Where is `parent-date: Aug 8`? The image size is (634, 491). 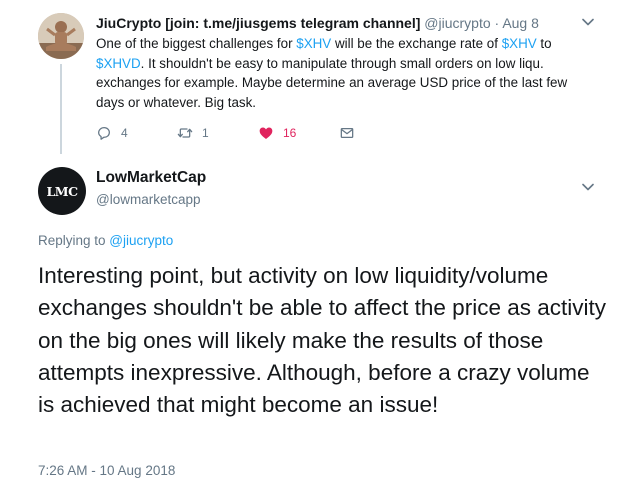 parent-date: Aug 8 is located at coordinates (520, 23).